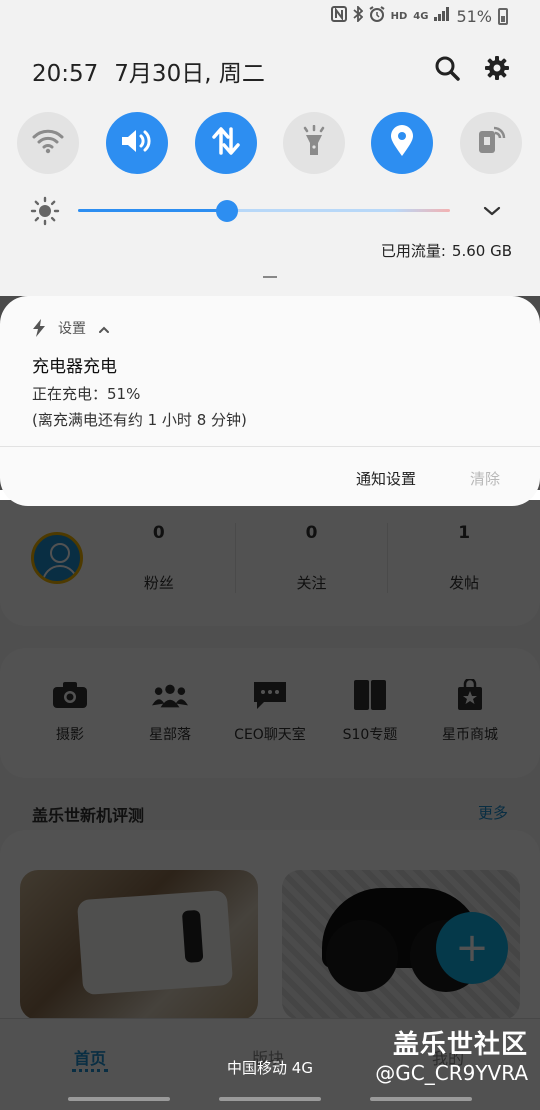 Image resolution: width=540 pixels, height=1110 pixels. I want to click on data-usage-value: 5.60 GB, so click(481, 251).